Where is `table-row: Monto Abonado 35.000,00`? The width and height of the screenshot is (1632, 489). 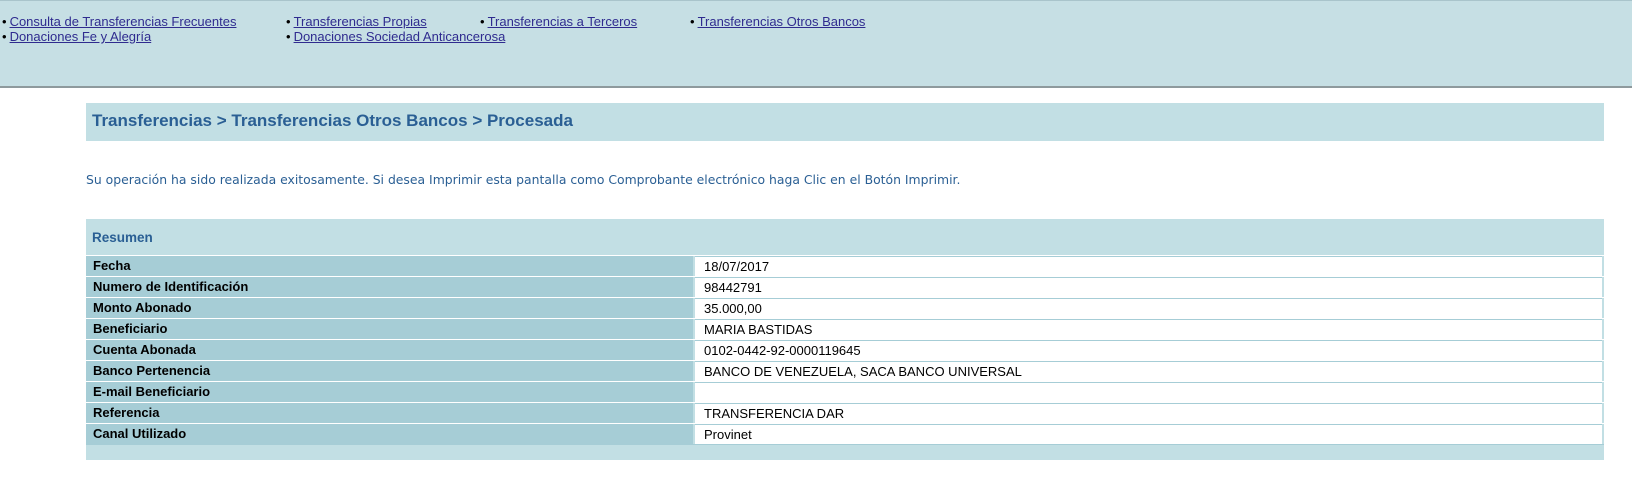
table-row: Monto Abonado 35.000,00 is located at coordinates (845, 307).